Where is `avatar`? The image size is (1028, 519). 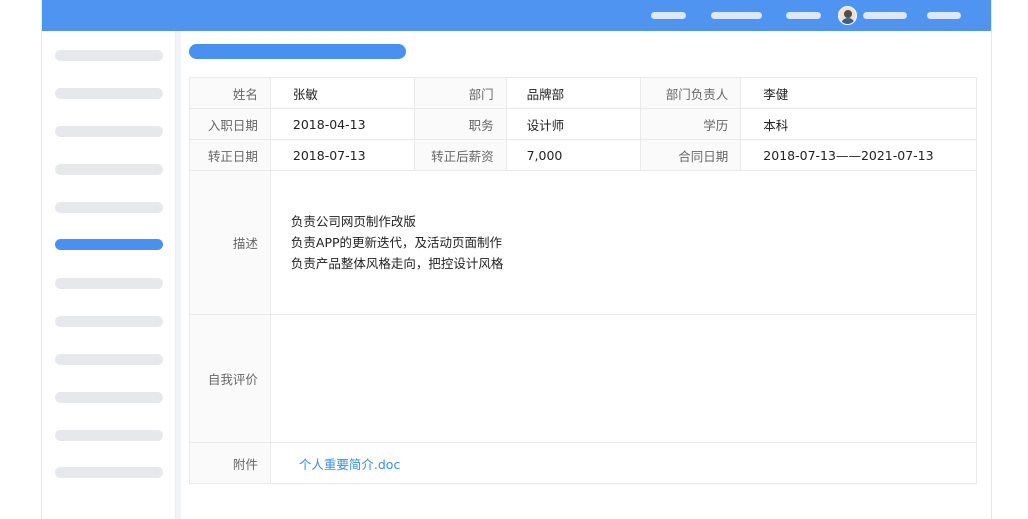
avatar is located at coordinates (847, 15).